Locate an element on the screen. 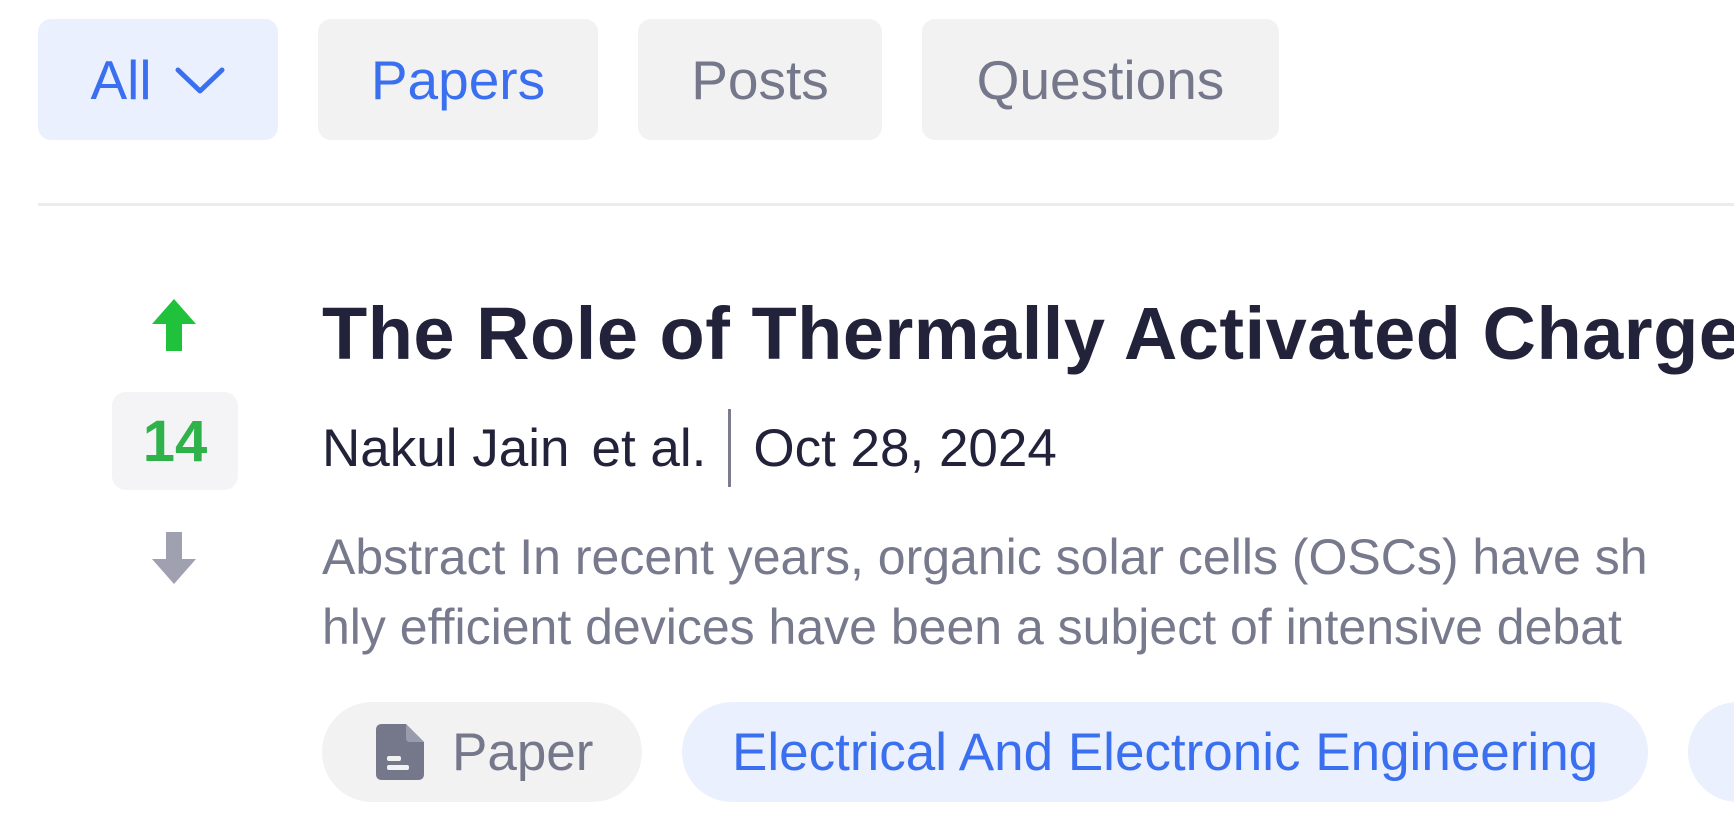 This screenshot has height=824, width=1734. publication-date: Oct 28, 2024 is located at coordinates (905, 448).